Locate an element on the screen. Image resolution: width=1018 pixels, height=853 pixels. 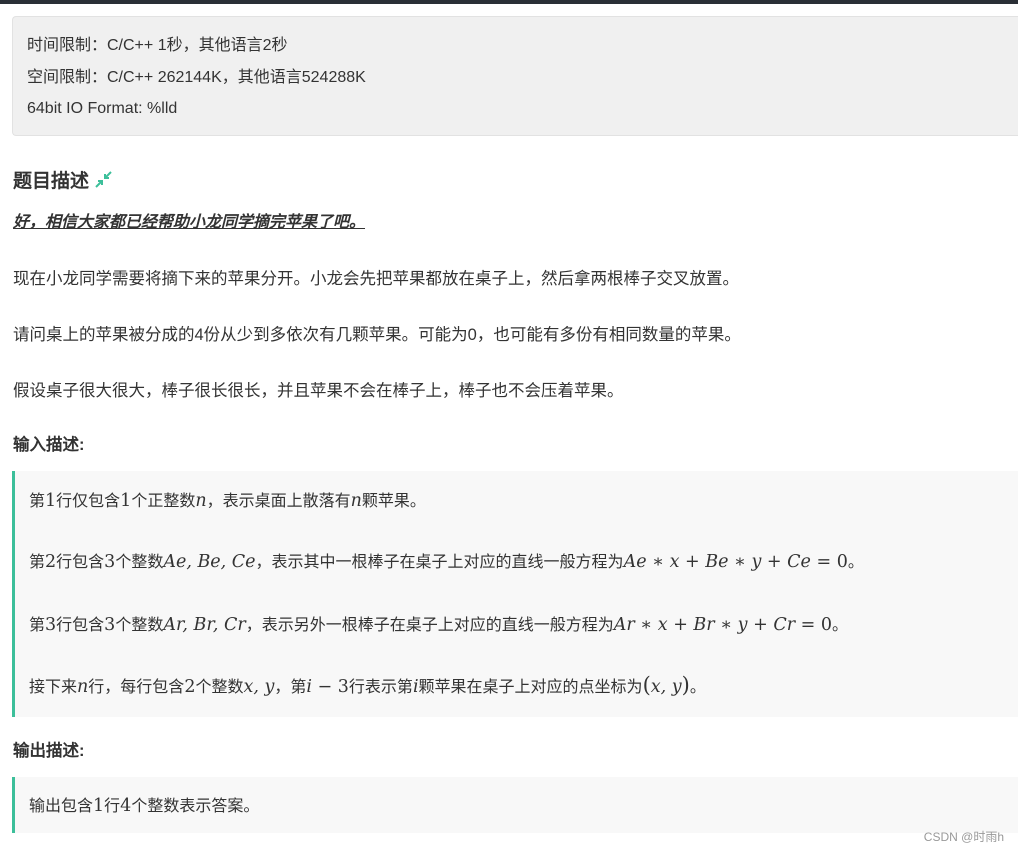
space-limit: 空间限制：C/C++ 262144K，其他语言524288K is located at coordinates (196, 77).